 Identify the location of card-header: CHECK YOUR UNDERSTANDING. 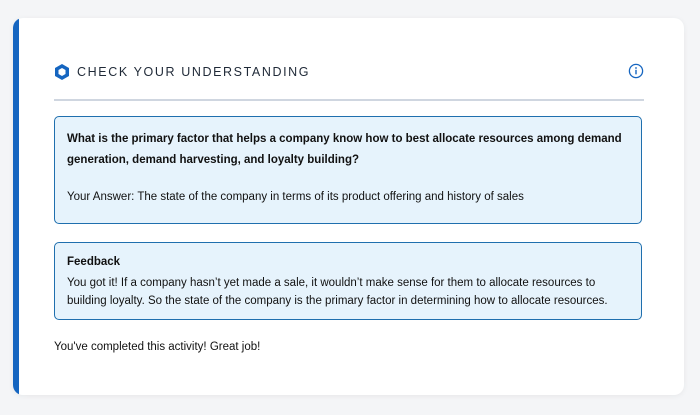
(349, 72).